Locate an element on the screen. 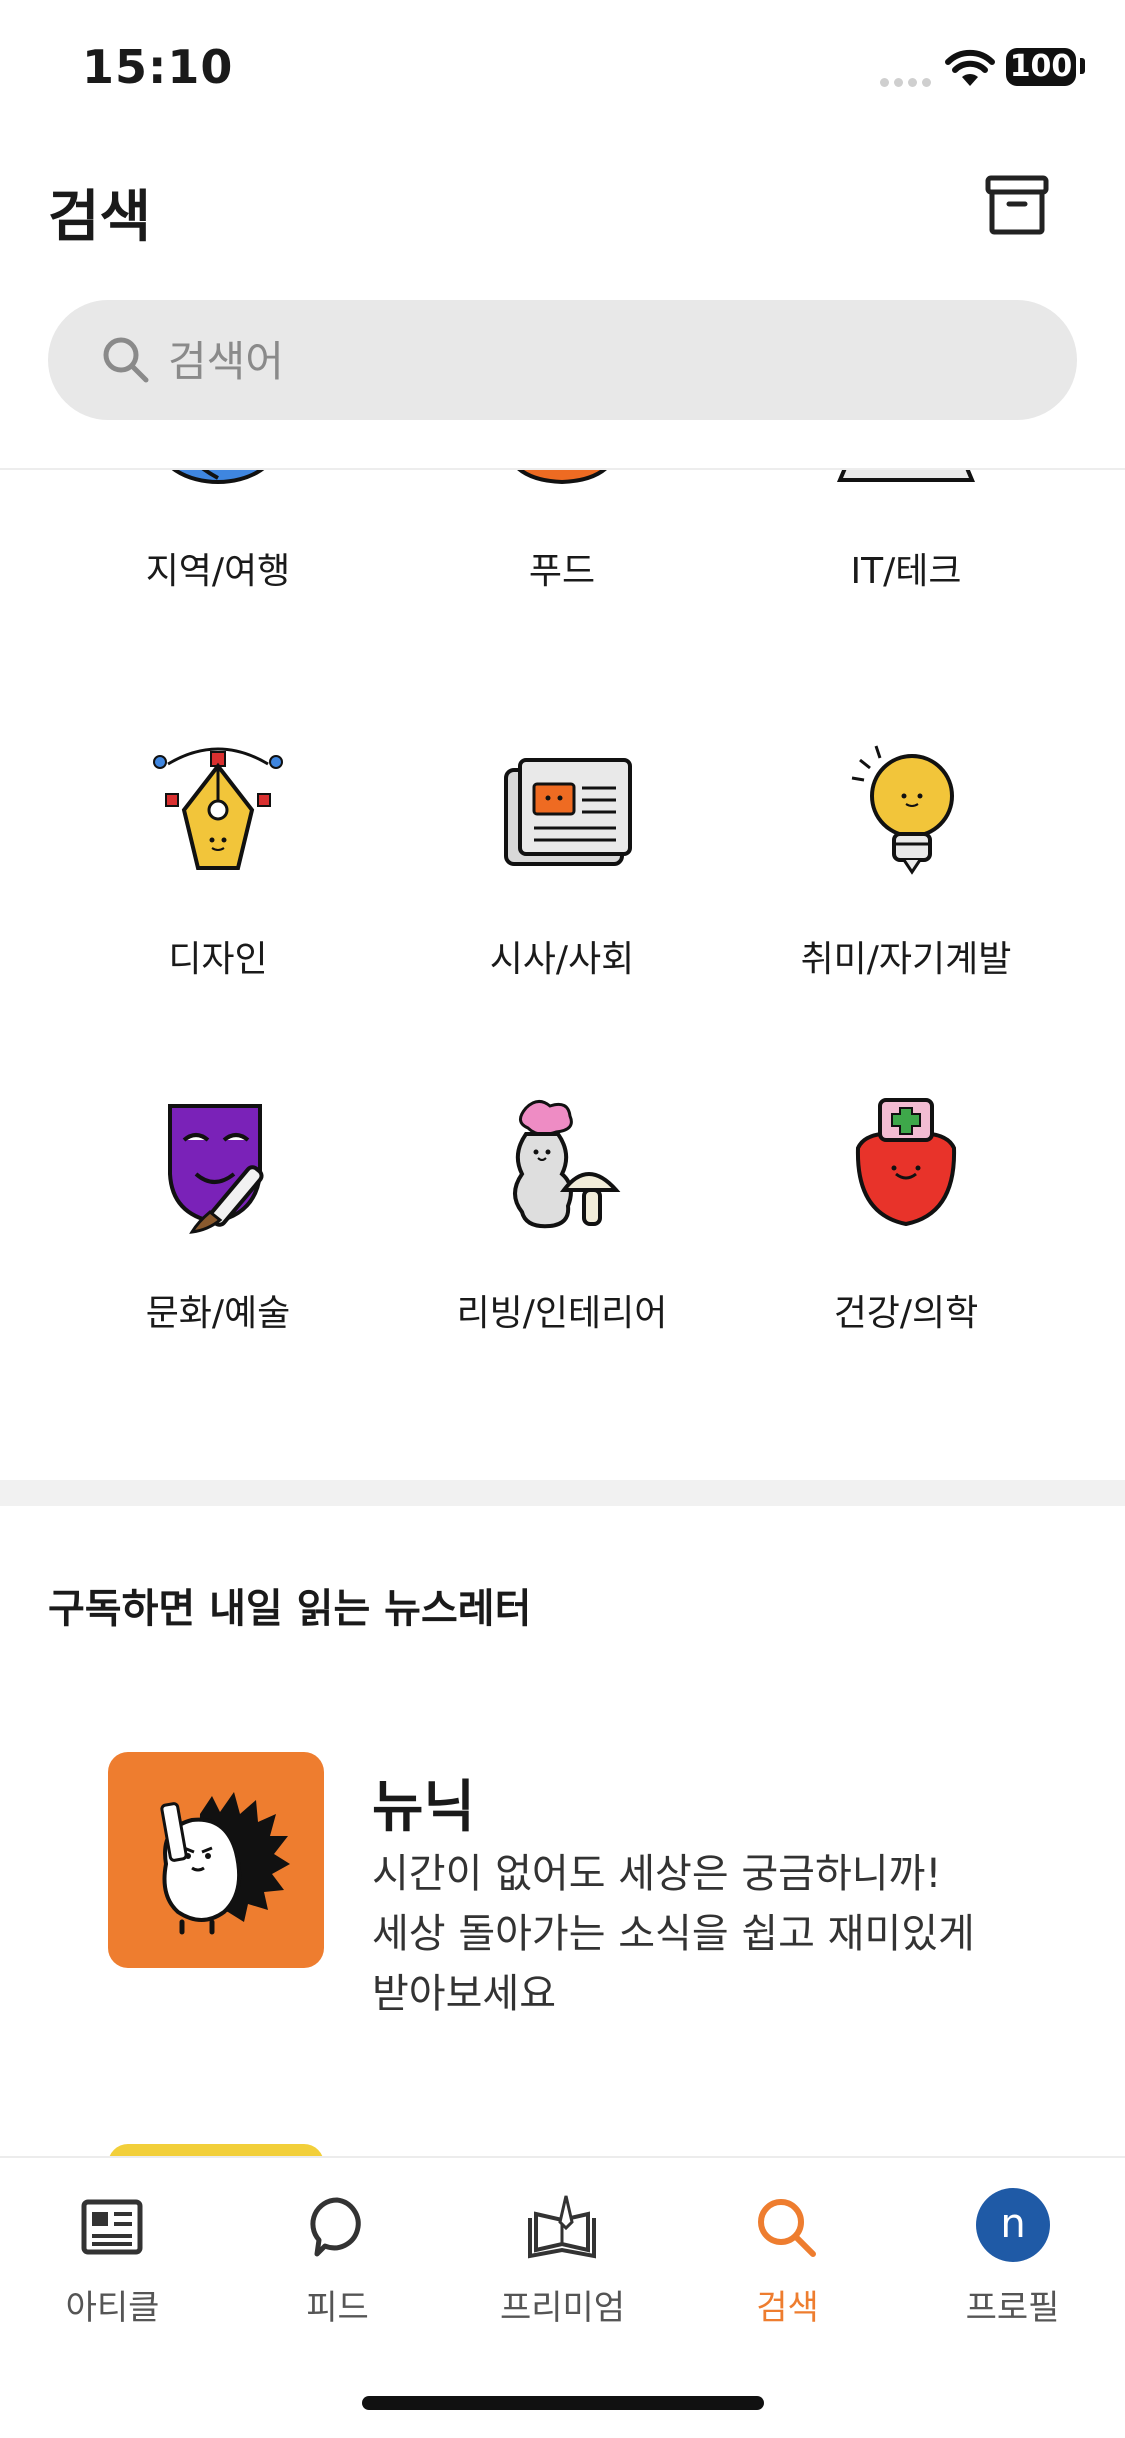  category-label: 시사/사회 is located at coordinates (562, 959).